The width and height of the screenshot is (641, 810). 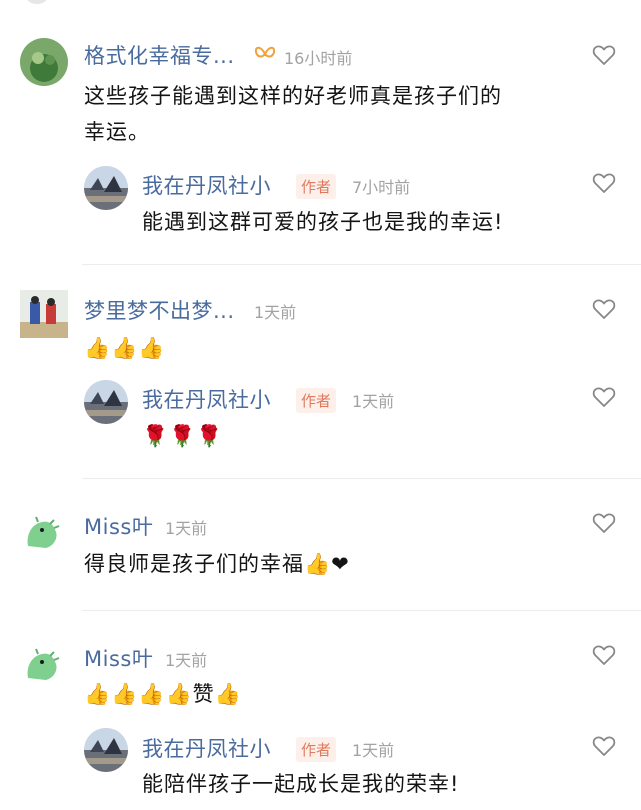 I want to click on comment-text: 👍👍👍👍赞👍, so click(x=163, y=694).